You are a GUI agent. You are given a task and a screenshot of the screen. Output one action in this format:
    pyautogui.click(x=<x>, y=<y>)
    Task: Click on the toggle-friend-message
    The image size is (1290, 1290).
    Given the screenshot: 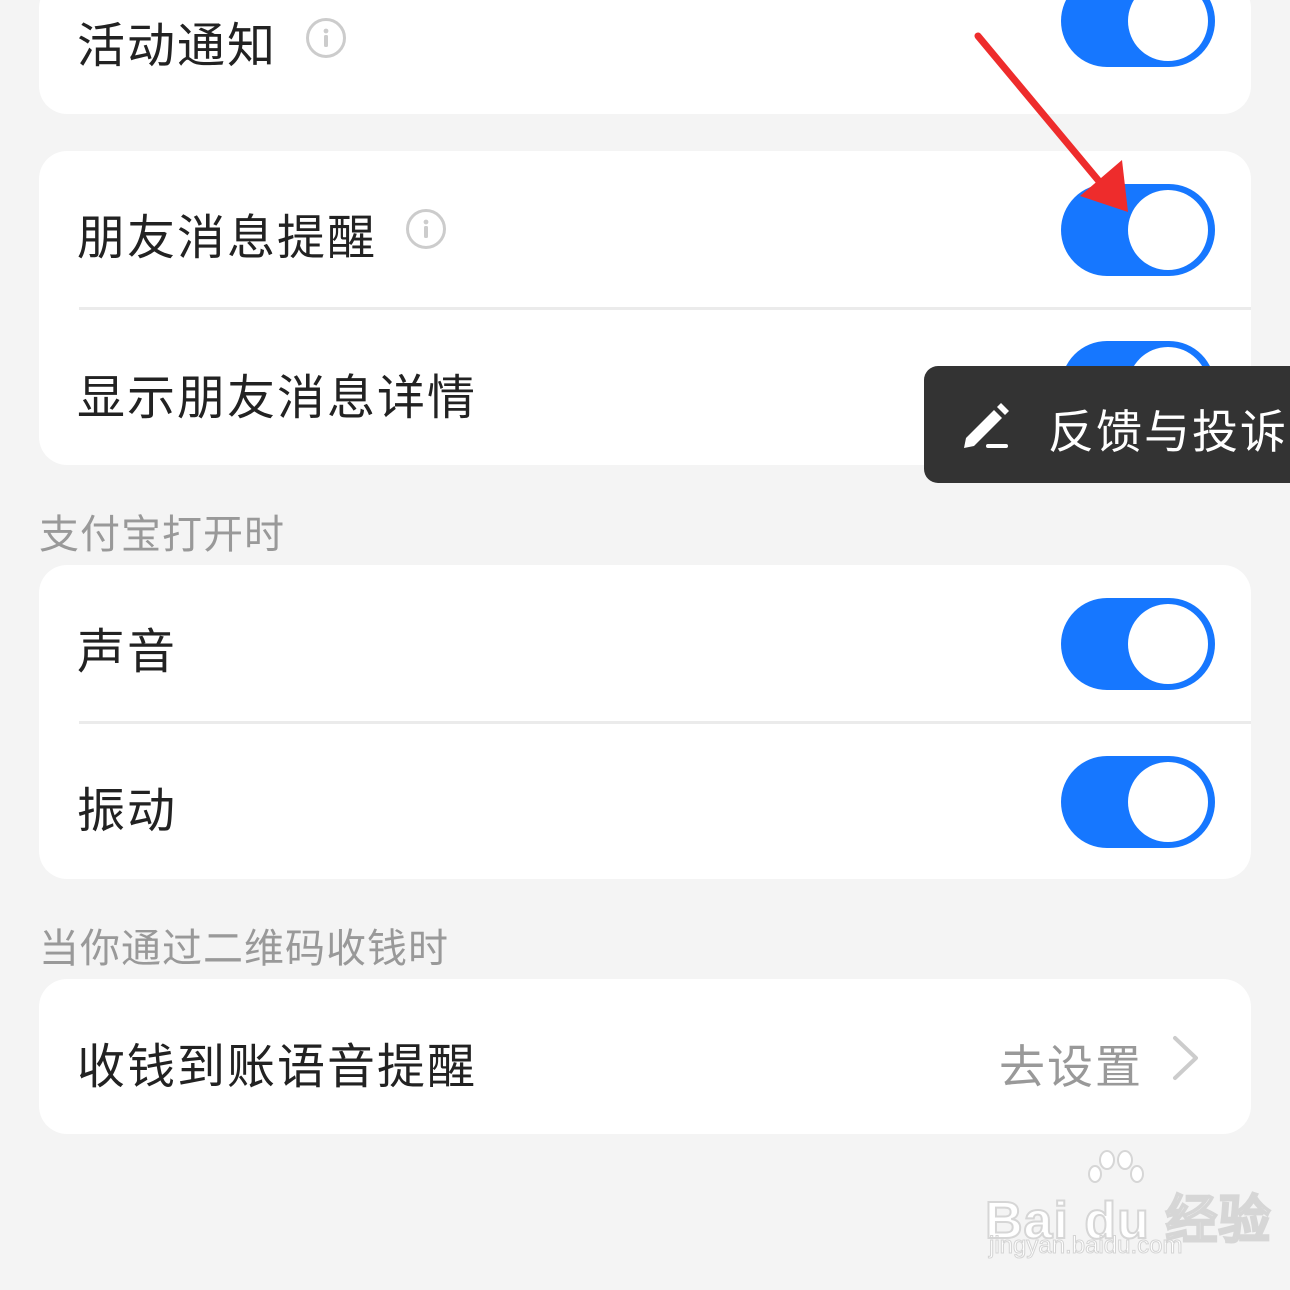 What is the action you would take?
    pyautogui.click(x=1138, y=230)
    